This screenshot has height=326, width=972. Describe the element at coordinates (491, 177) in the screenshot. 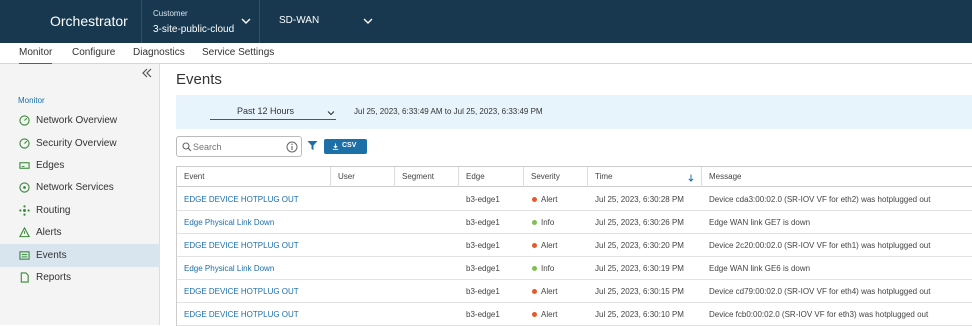

I see `column-header-edge: Edge` at that location.